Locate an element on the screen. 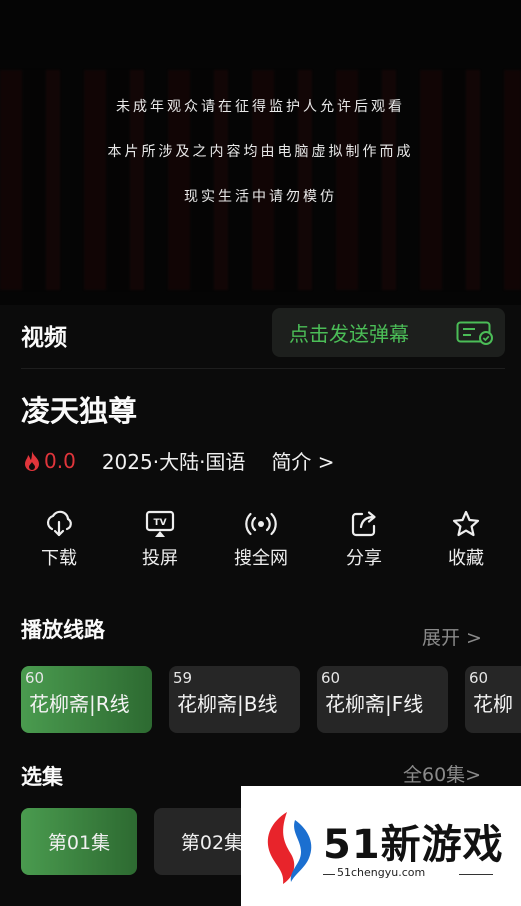 The height and width of the screenshot is (906, 521). heat-score: 0.0 is located at coordinates (49, 461).